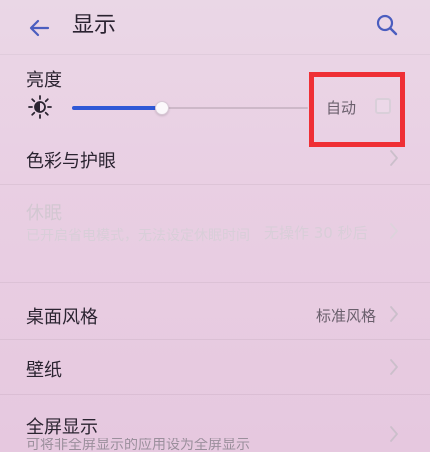 The image size is (430, 452). I want to click on row-fullscreen-title: 全屏显示, so click(62, 426).